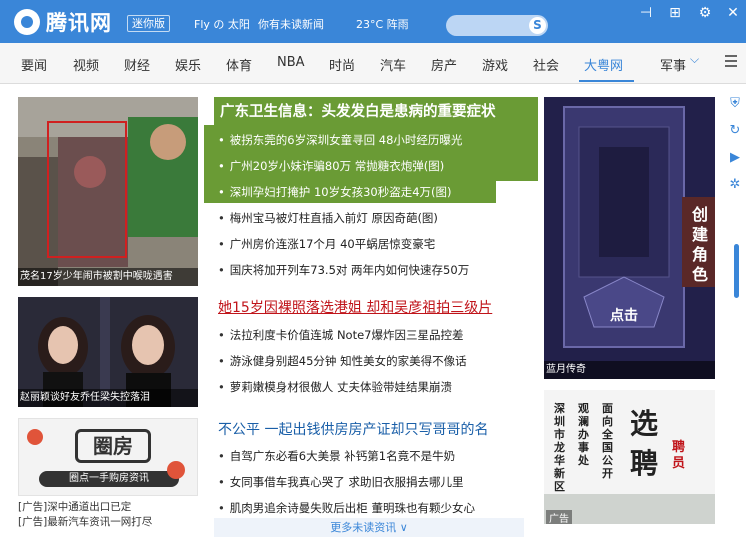  What do you see at coordinates (86, 64) in the screenshot?
I see `nav-item-video: 视频` at bounding box center [86, 64].